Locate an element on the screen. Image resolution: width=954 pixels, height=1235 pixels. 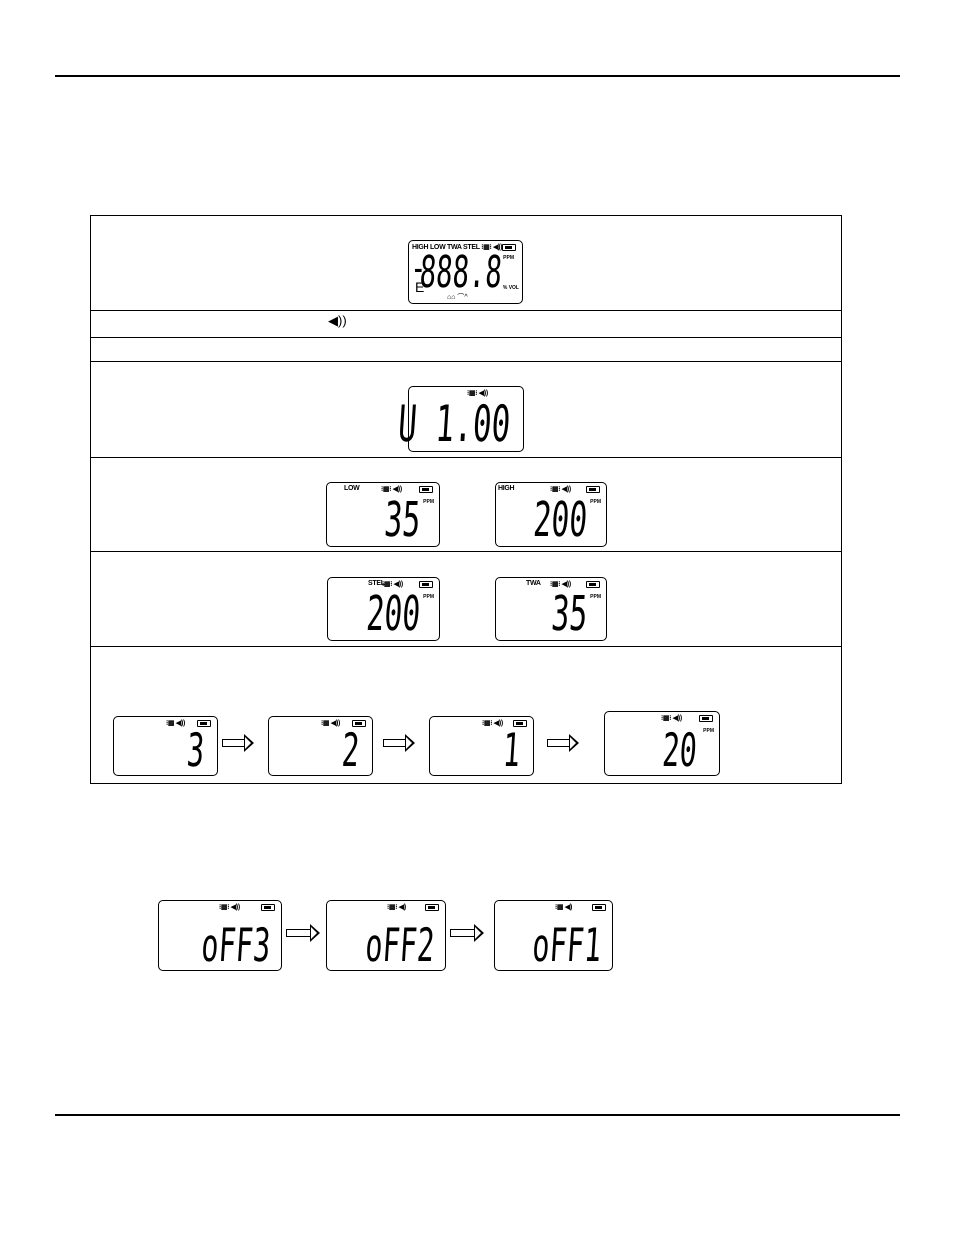
mode-label: HIGH is located at coordinates (506, 488).